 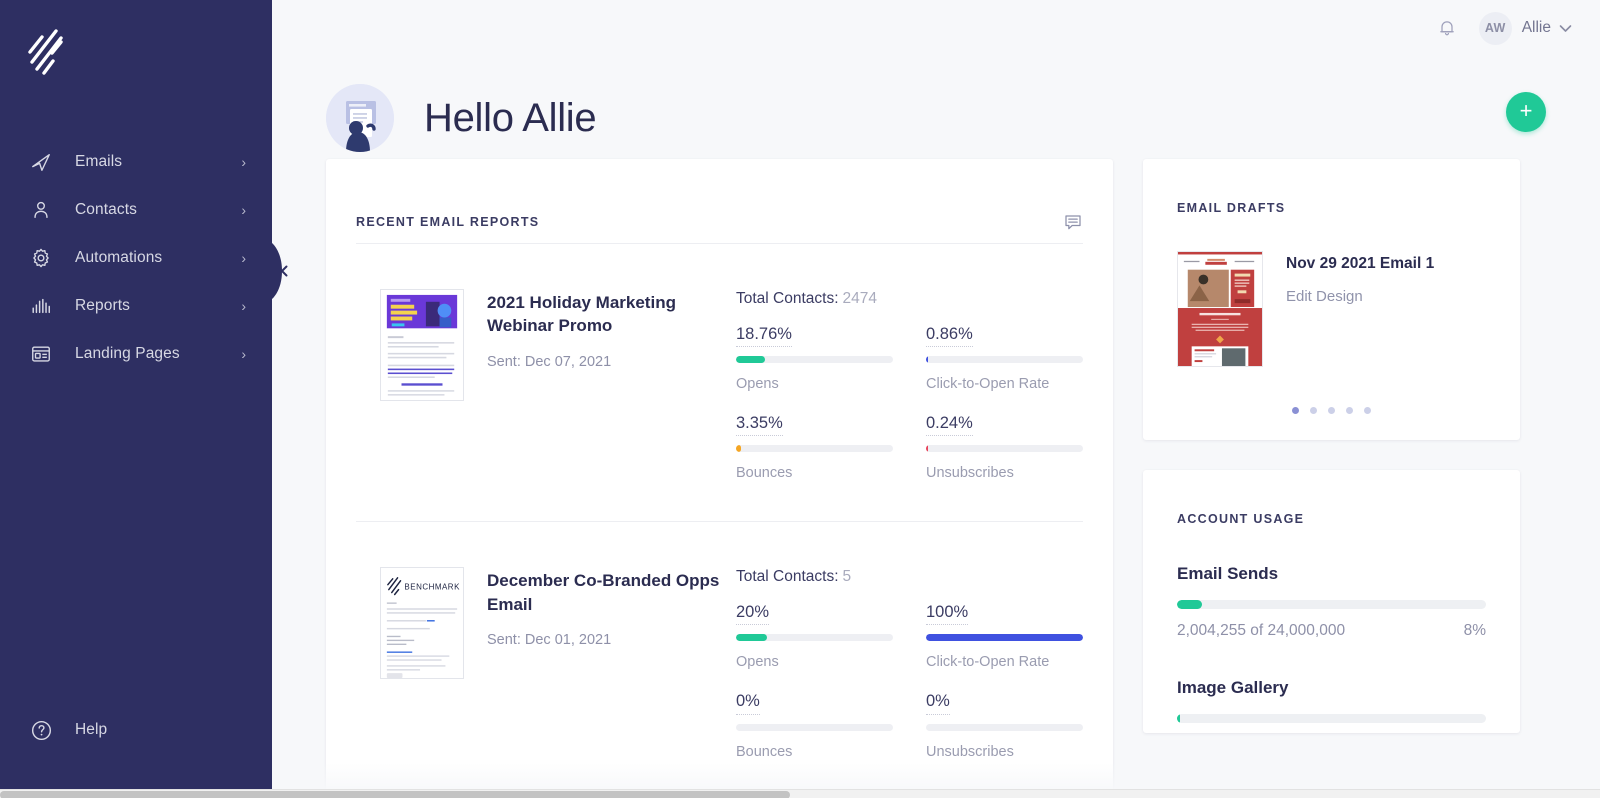 I want to click on gear-icon, so click(x=41, y=258).